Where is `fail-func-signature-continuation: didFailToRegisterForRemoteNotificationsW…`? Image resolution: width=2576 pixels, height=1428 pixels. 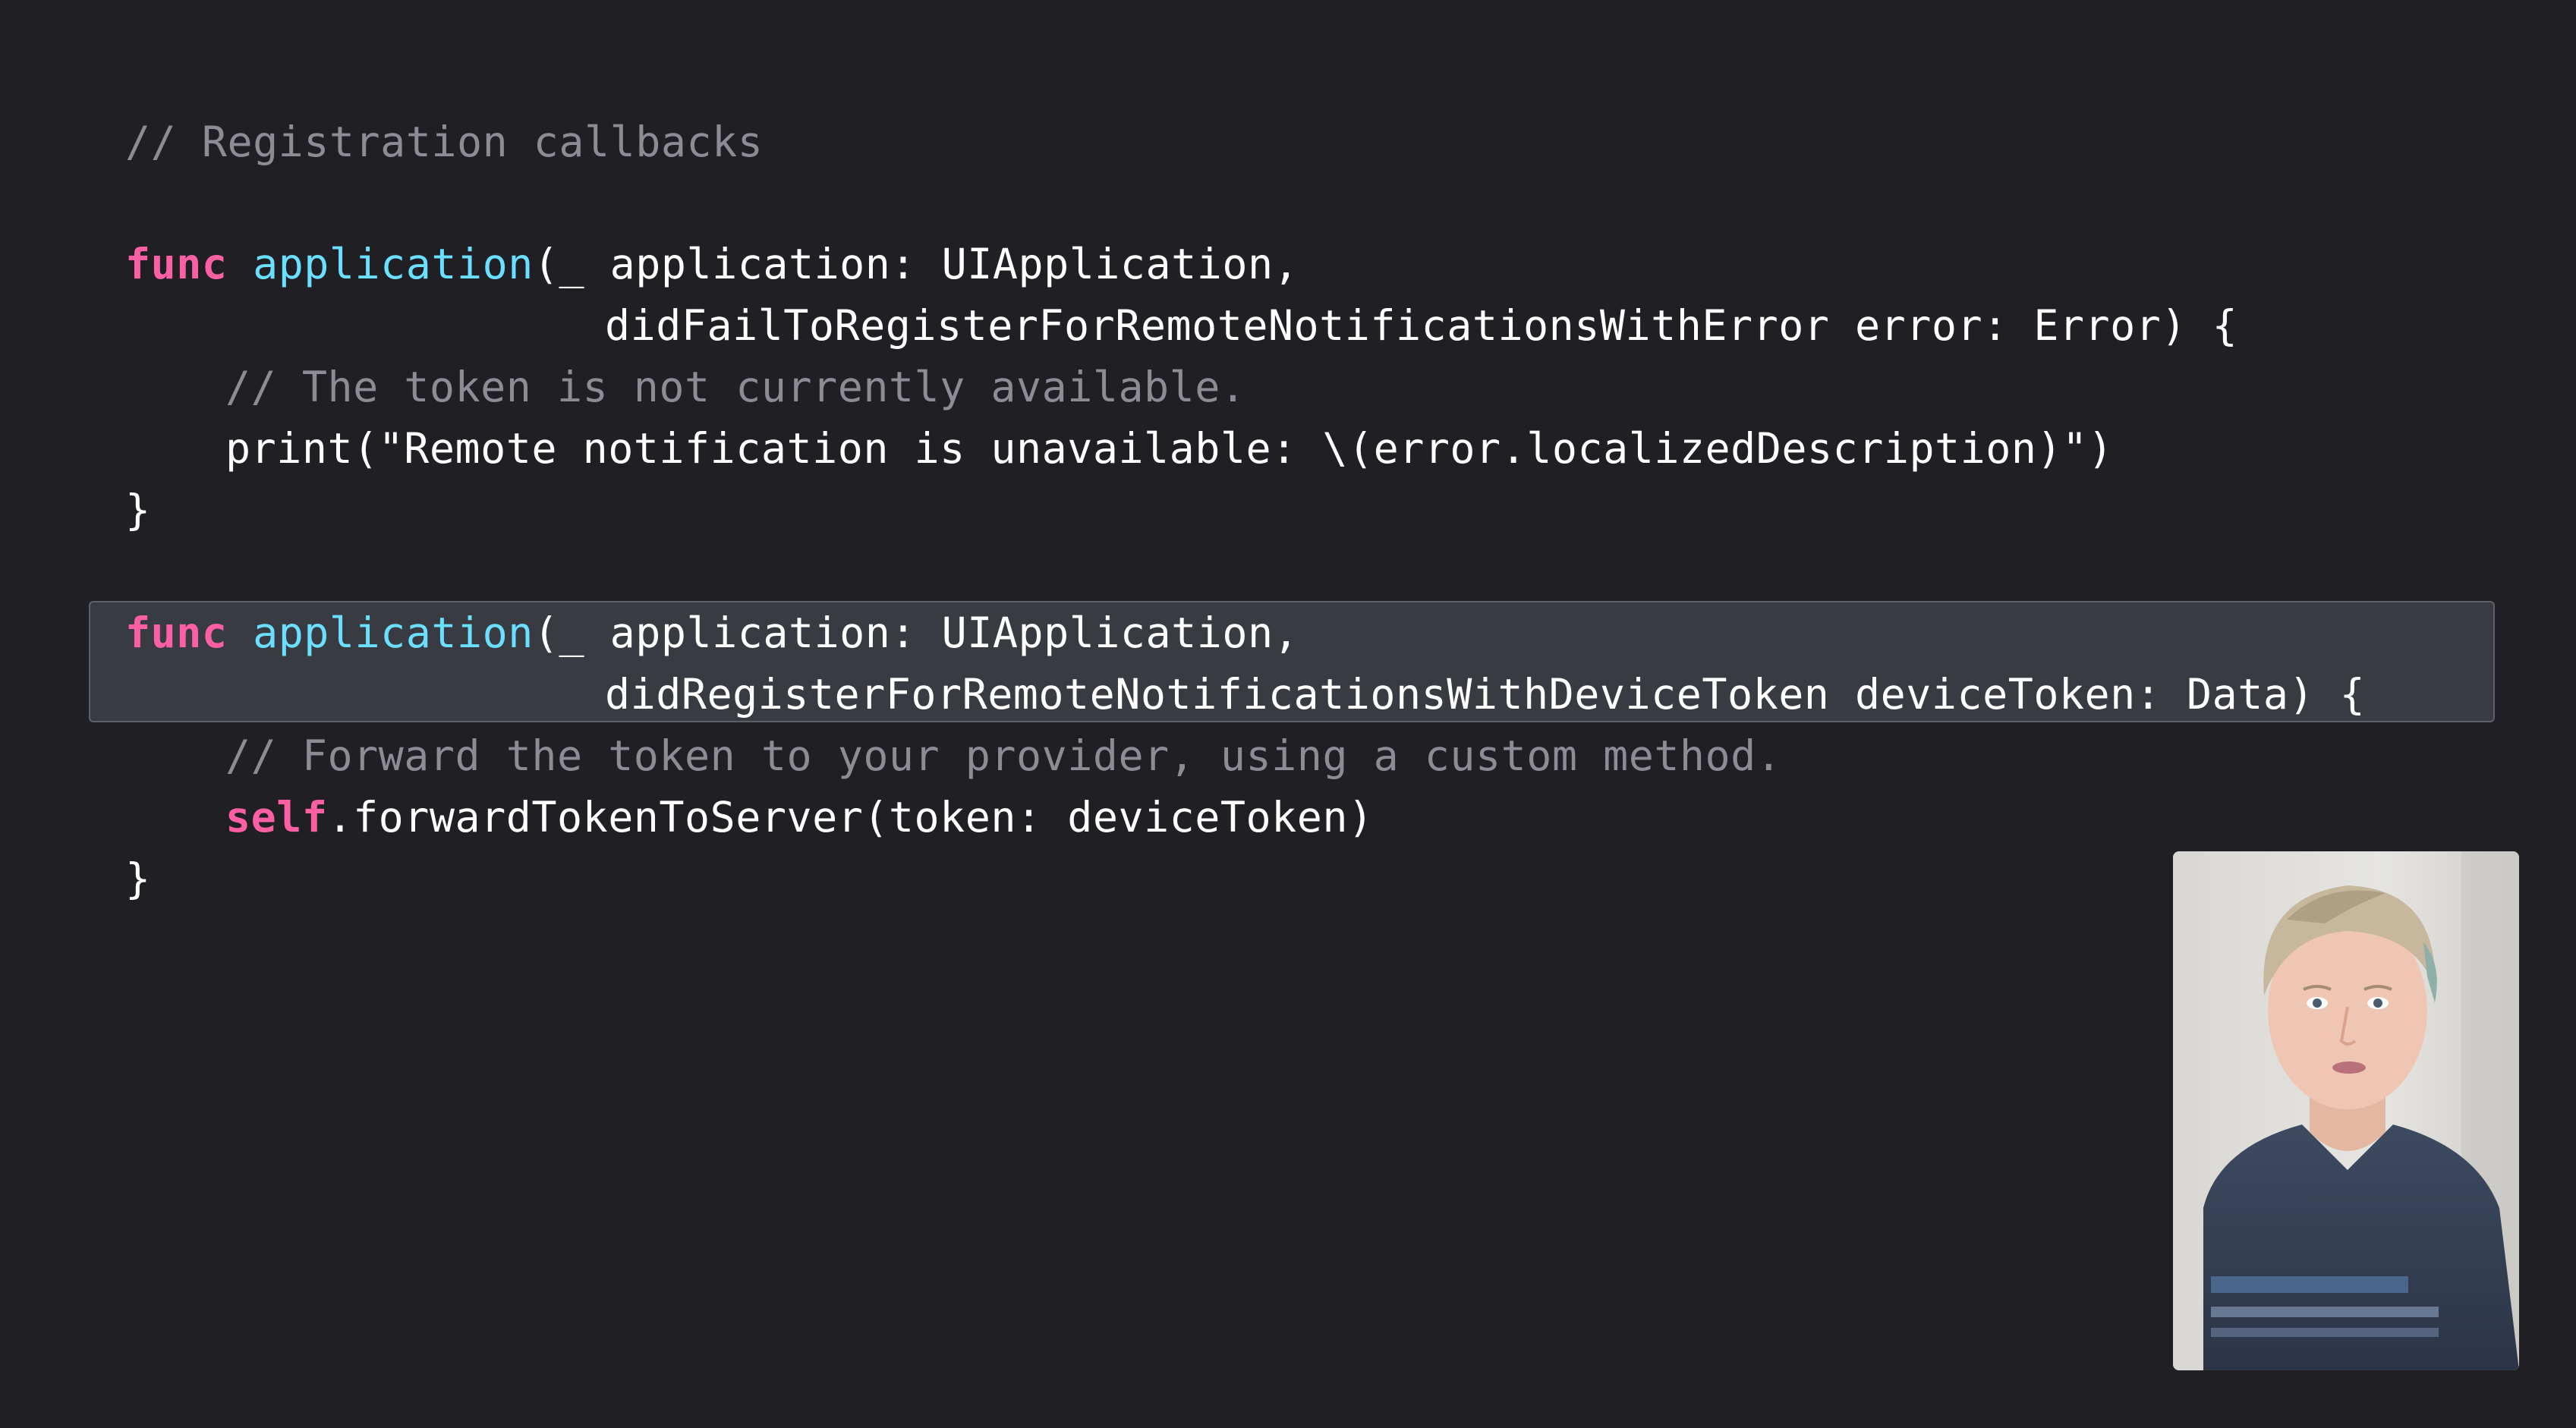
fail-func-signature-continuation: didFailToRegisterForRemoteNotificationsW… is located at coordinates (1421, 325).